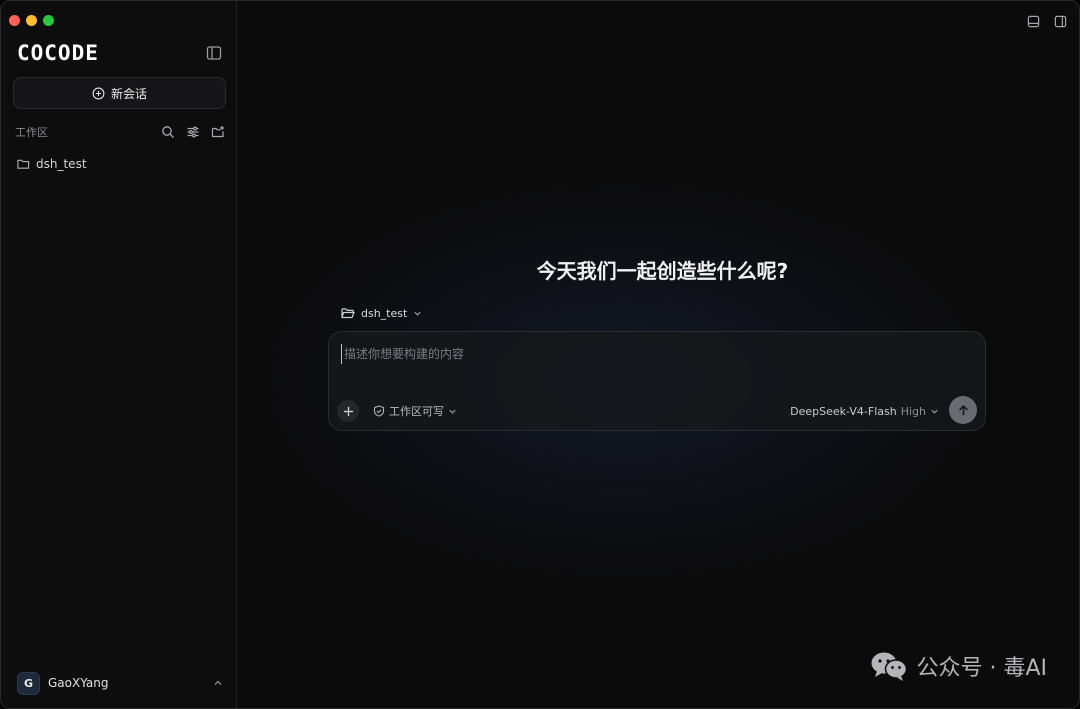  What do you see at coordinates (662, 271) in the screenshot?
I see `greeting-title: 今天我们一起创造些什么呢?` at bounding box center [662, 271].